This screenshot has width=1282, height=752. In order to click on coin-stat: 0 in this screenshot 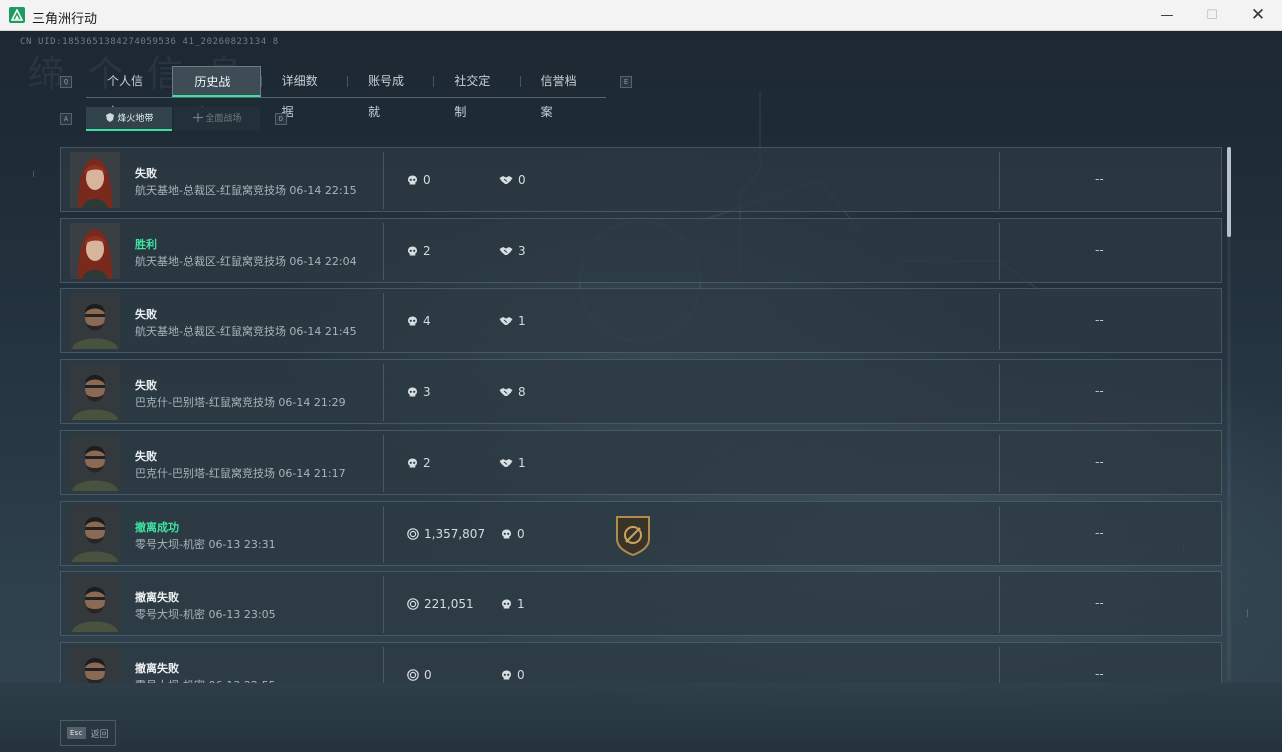, I will do `click(419, 675)`.